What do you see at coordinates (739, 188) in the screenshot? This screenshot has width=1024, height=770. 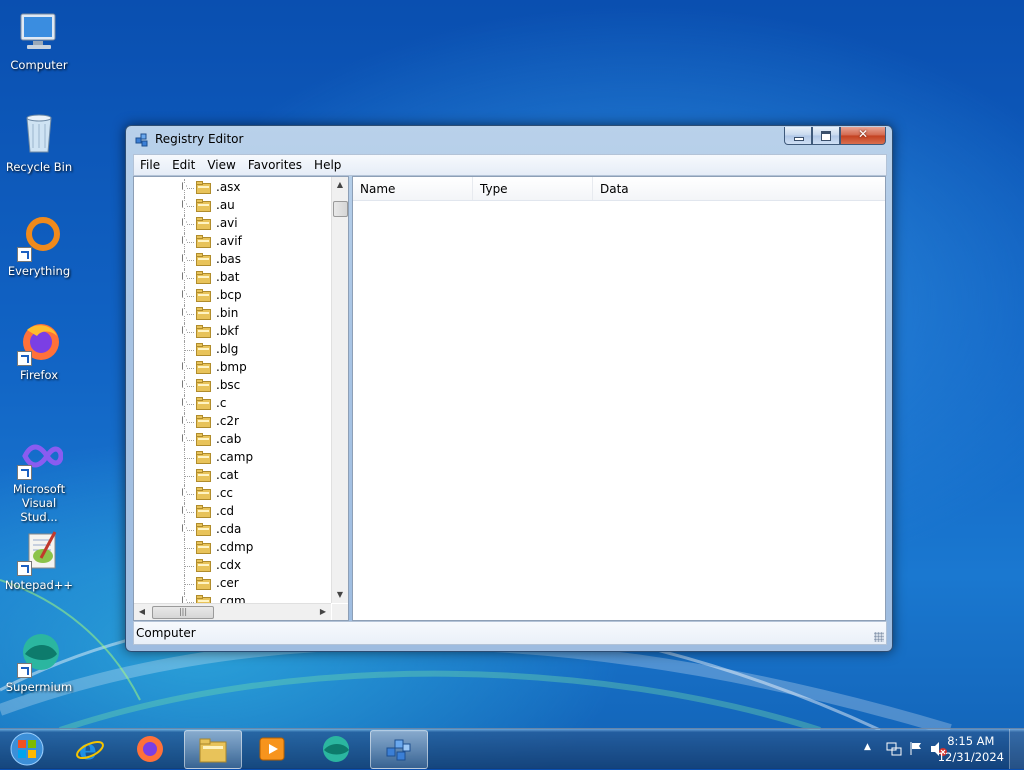 I see `column-header-data: Data` at bounding box center [739, 188].